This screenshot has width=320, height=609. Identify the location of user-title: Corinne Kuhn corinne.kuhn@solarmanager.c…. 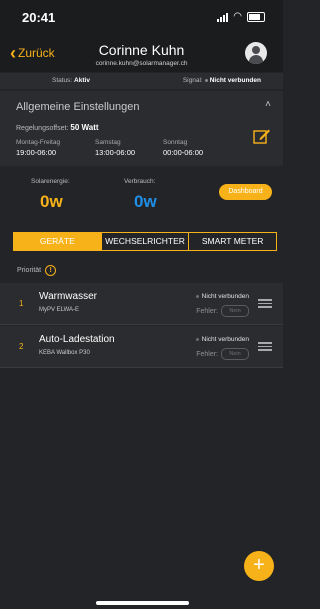
(141, 54).